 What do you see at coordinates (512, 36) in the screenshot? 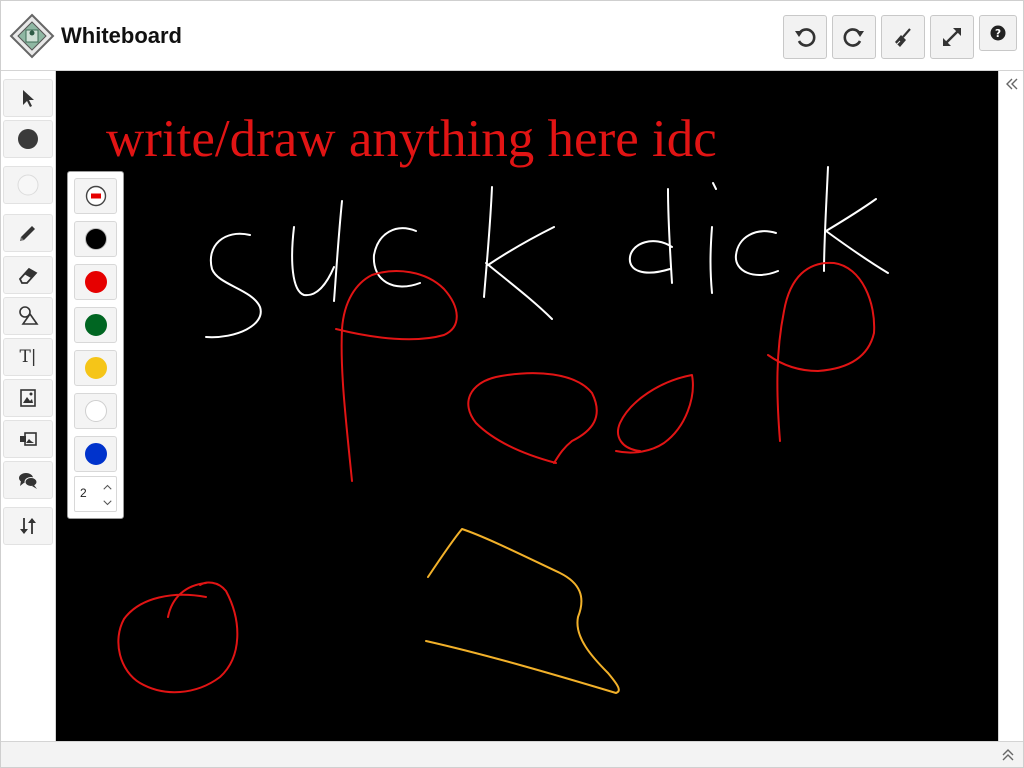
I see `header: Whiteboard ?` at bounding box center [512, 36].